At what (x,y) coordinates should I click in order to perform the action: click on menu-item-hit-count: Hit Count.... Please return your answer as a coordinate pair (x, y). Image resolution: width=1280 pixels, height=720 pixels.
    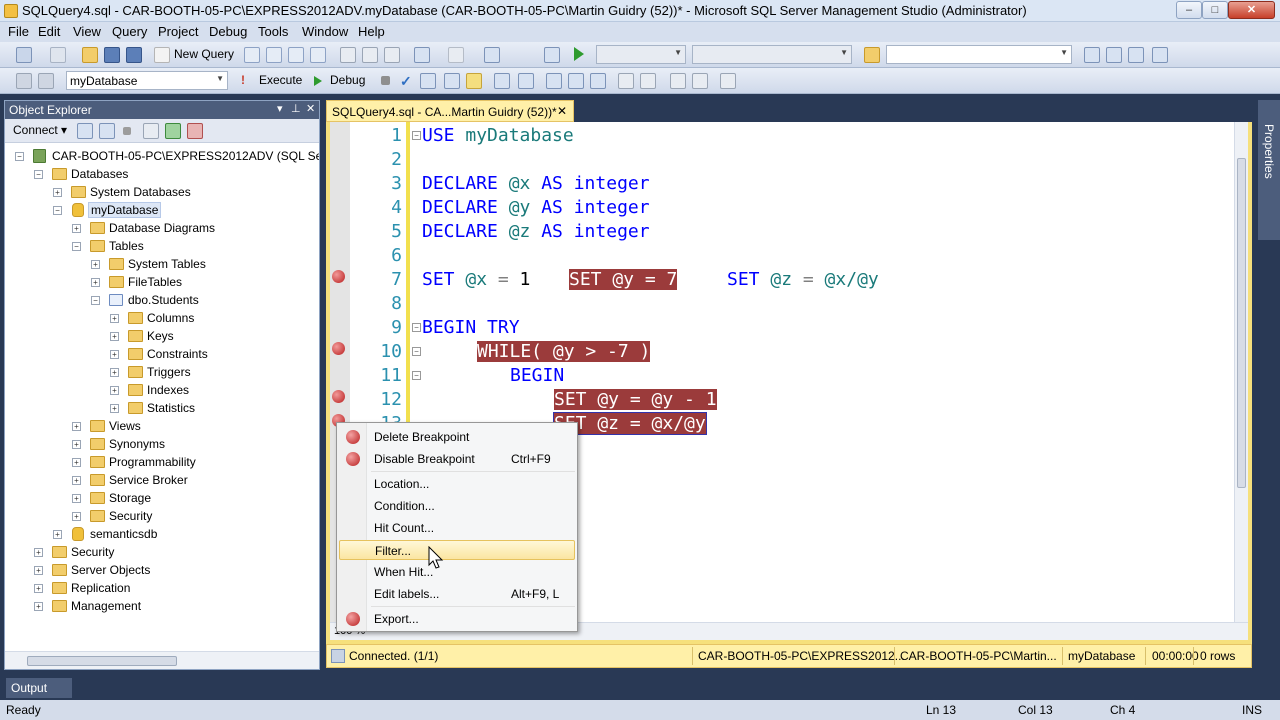
    Looking at the image, I should click on (457, 528).